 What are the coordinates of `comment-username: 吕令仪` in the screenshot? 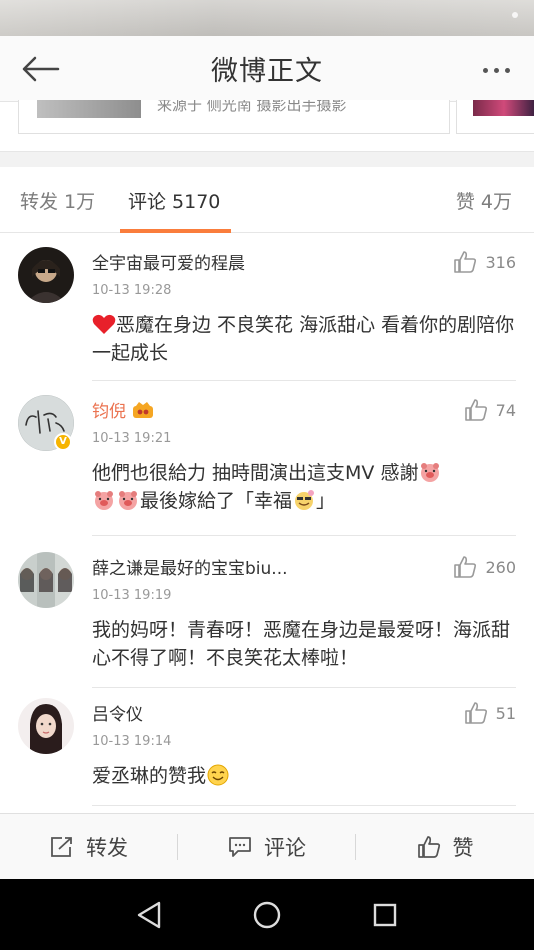 It's located at (117, 712).